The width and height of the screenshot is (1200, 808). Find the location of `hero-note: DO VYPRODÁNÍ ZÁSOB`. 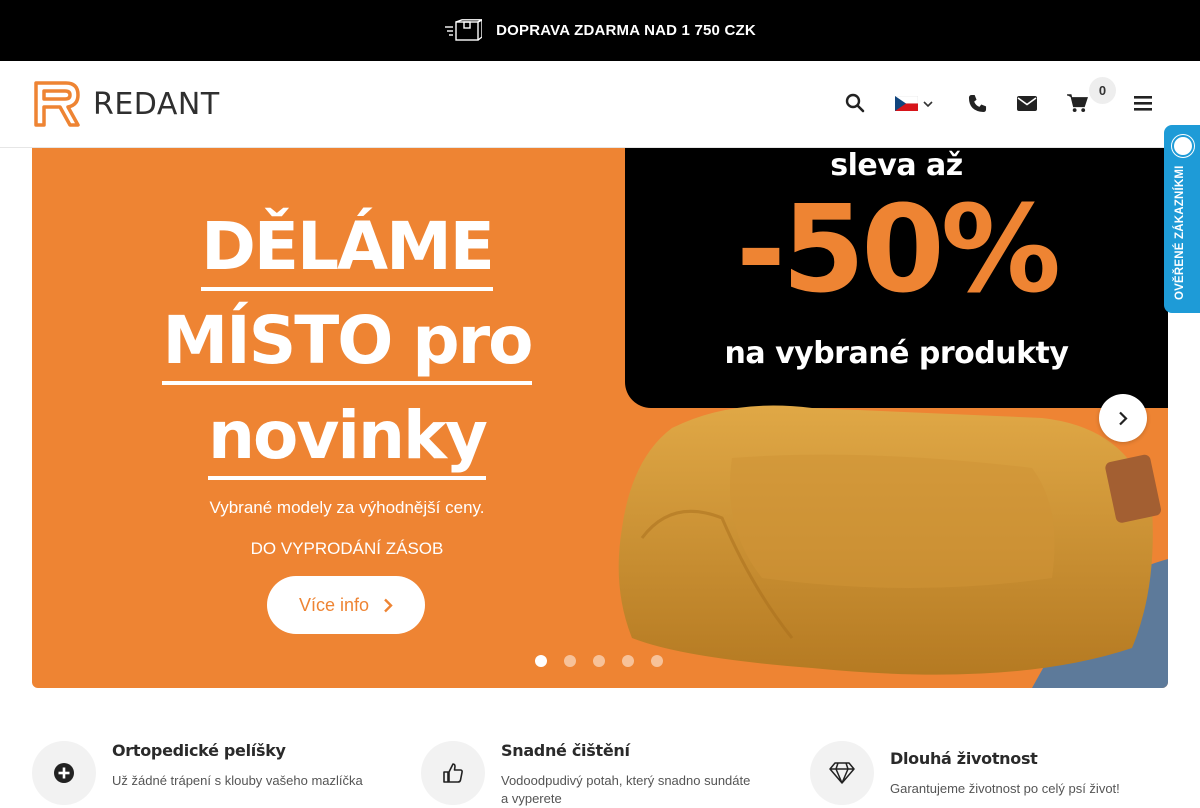

hero-note: DO VYPRODÁNÍ ZÁSOB is located at coordinates (347, 548).